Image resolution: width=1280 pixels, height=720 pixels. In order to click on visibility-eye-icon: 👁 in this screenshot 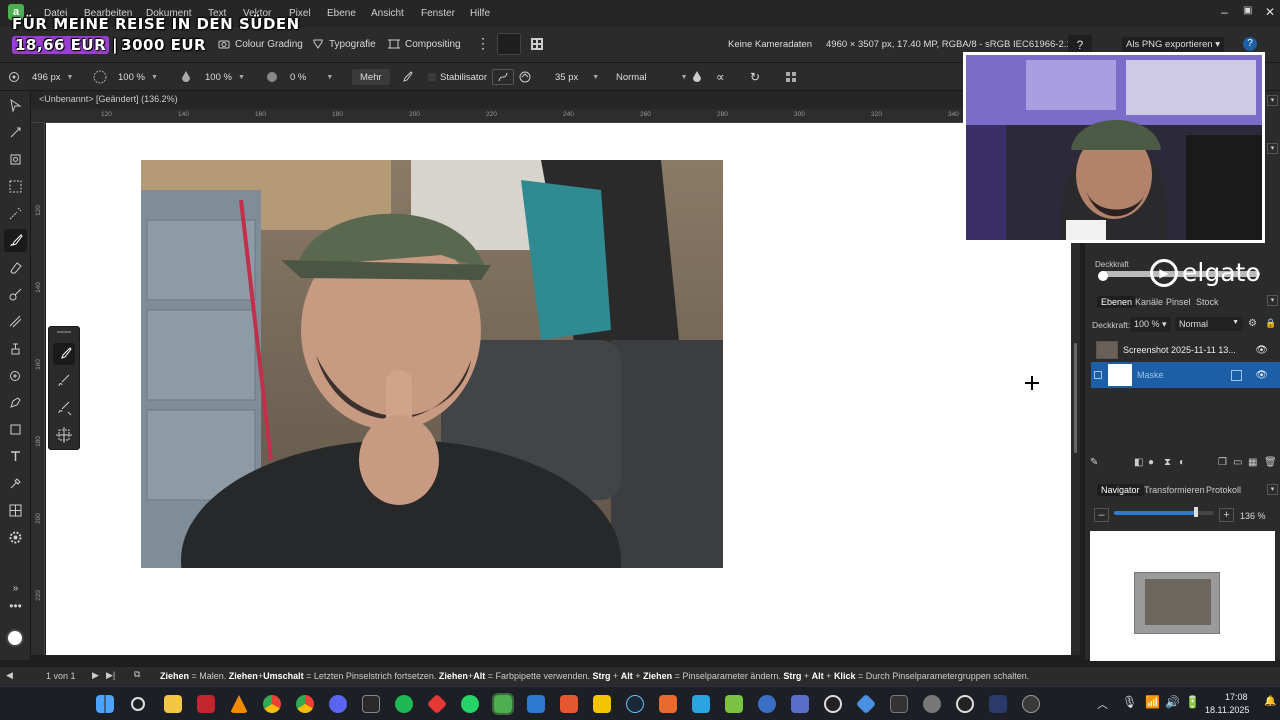, I will do `click(1261, 375)`.